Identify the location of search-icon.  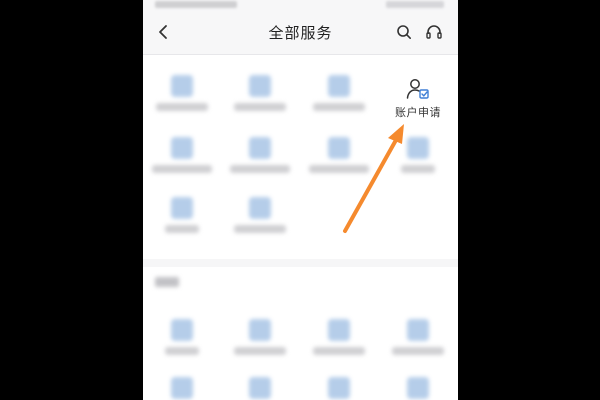
(404, 32).